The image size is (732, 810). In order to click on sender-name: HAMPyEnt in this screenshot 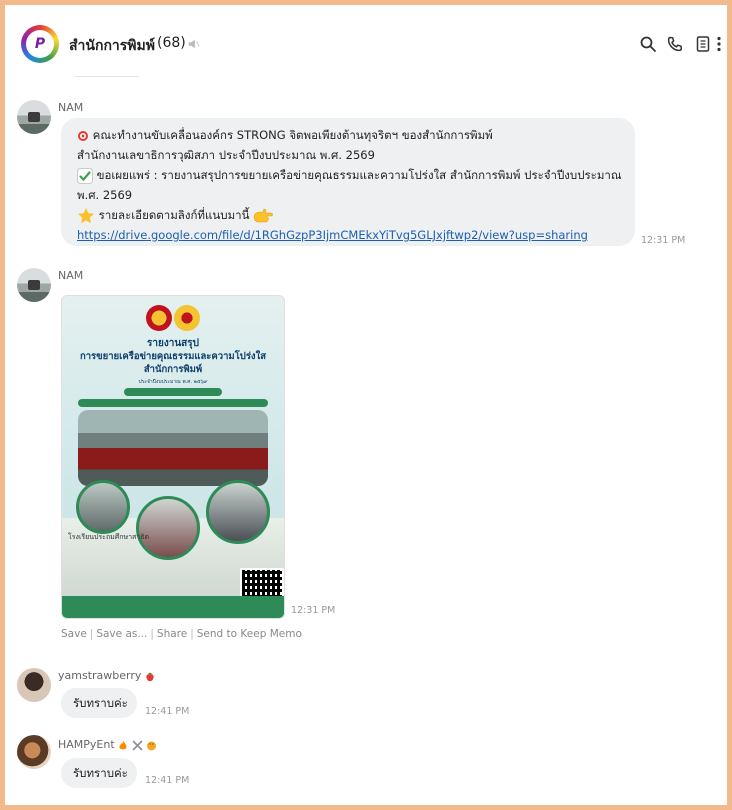, I will do `click(107, 744)`.